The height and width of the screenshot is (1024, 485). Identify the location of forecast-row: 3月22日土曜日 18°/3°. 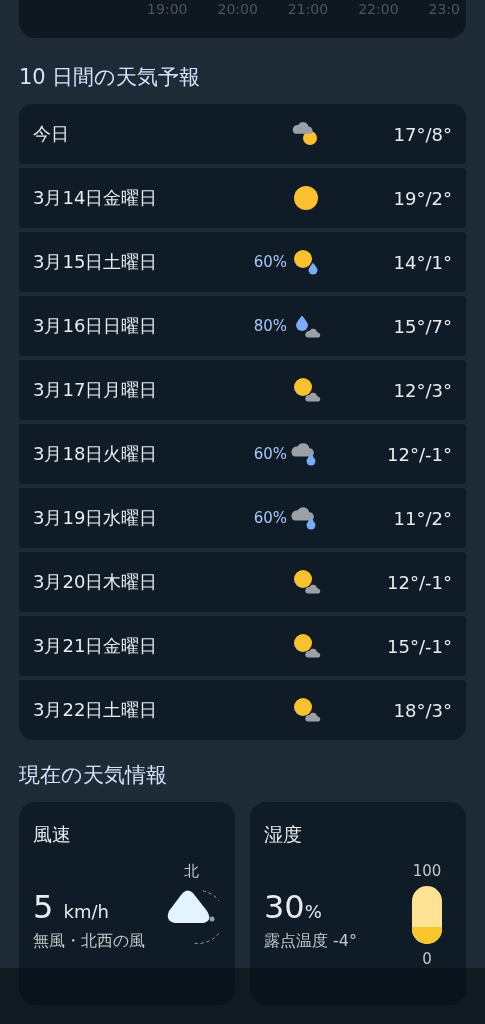
(242, 710).